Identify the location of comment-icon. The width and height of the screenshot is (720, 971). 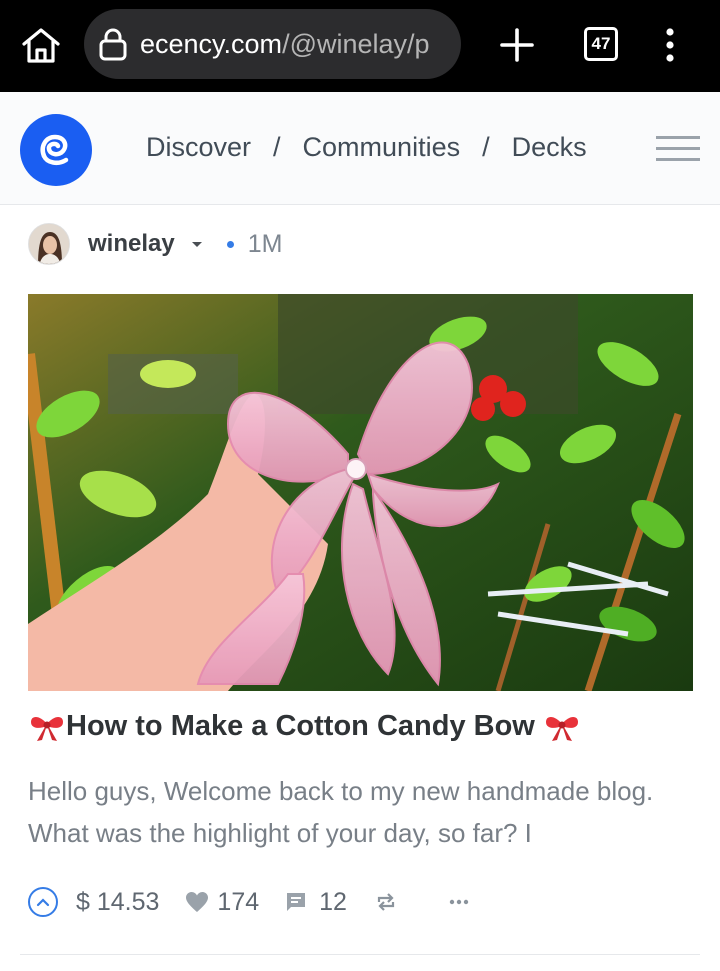
(296, 902).